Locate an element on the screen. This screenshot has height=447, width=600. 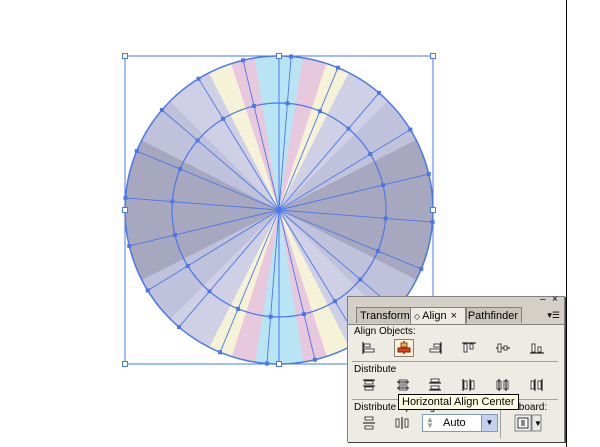
tab-close-icon: × is located at coordinates (454, 316).